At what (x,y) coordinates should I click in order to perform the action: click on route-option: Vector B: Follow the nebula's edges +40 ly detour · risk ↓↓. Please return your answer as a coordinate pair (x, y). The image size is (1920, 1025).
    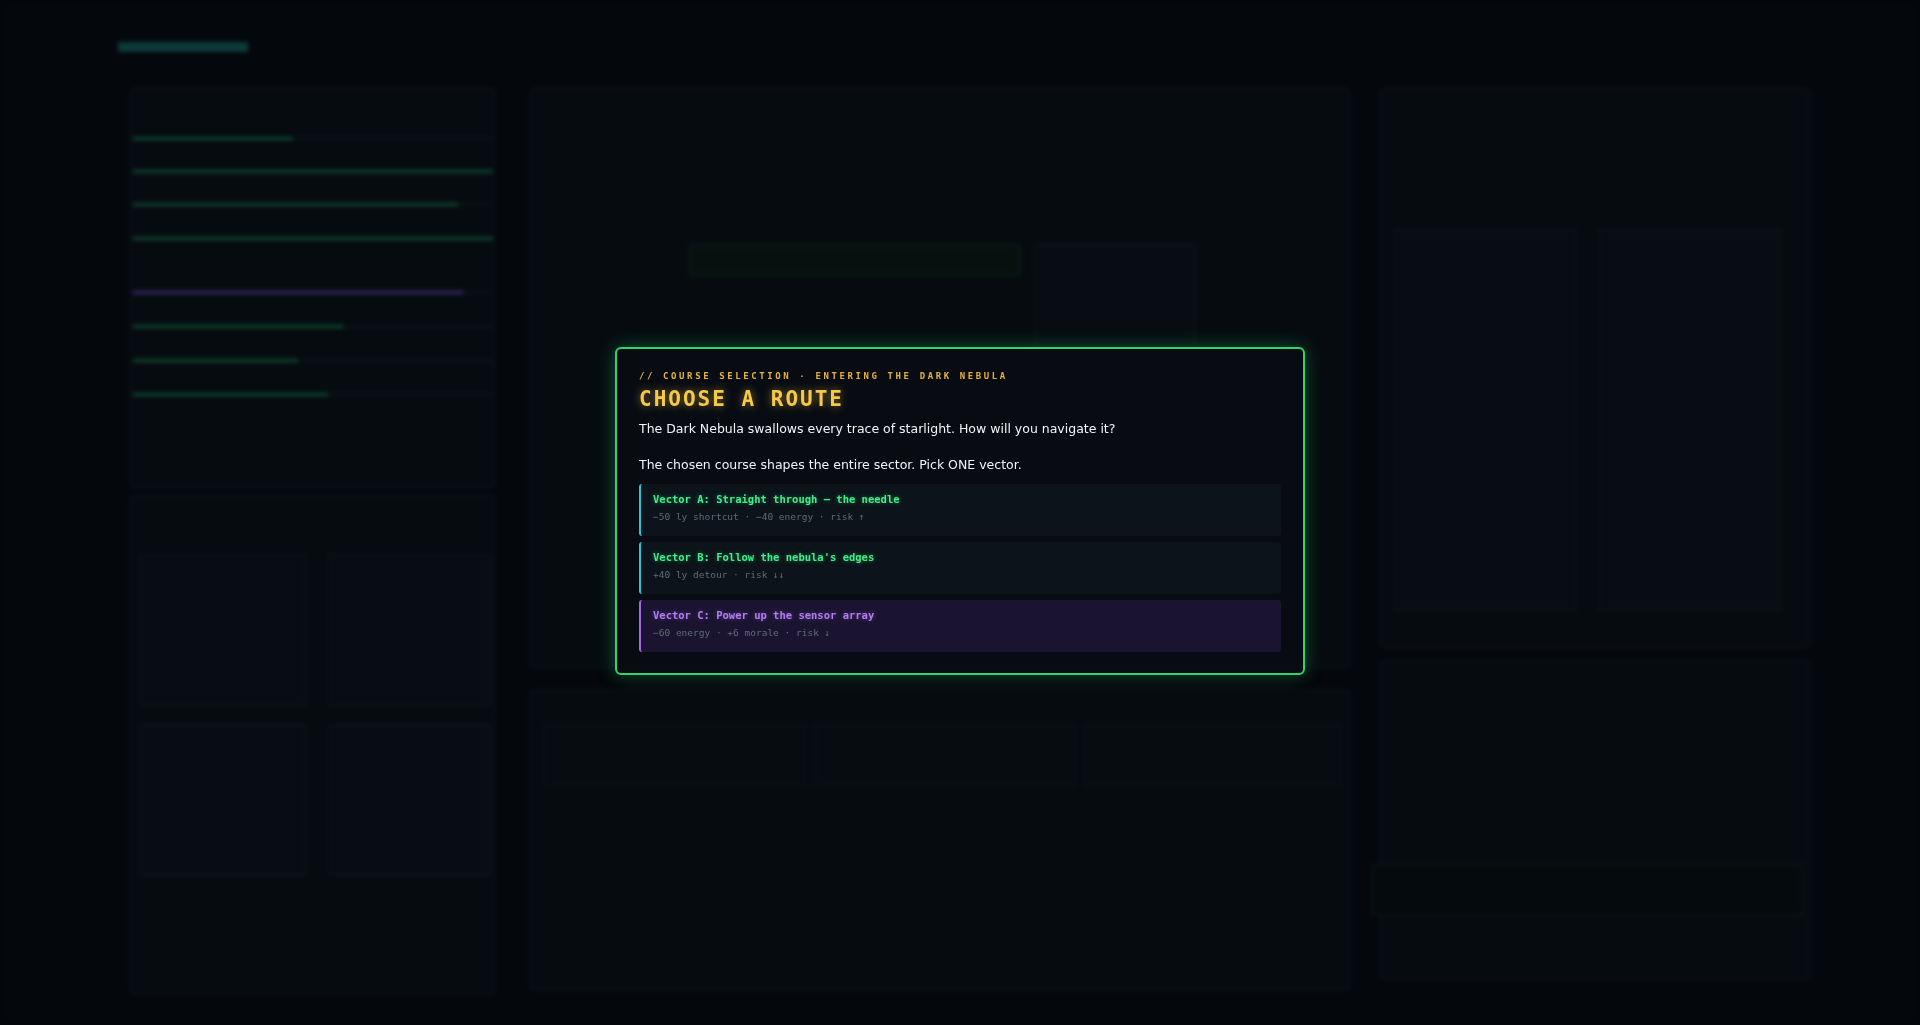
    Looking at the image, I should click on (960, 568).